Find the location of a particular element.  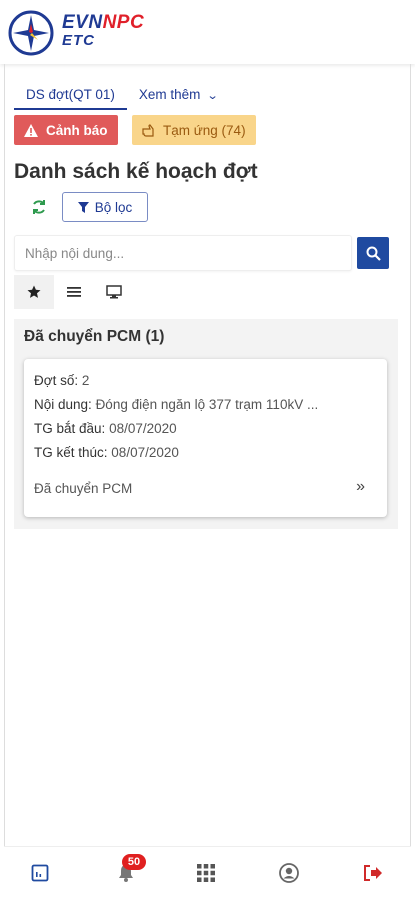

brand-etc: ETC is located at coordinates (78, 40).